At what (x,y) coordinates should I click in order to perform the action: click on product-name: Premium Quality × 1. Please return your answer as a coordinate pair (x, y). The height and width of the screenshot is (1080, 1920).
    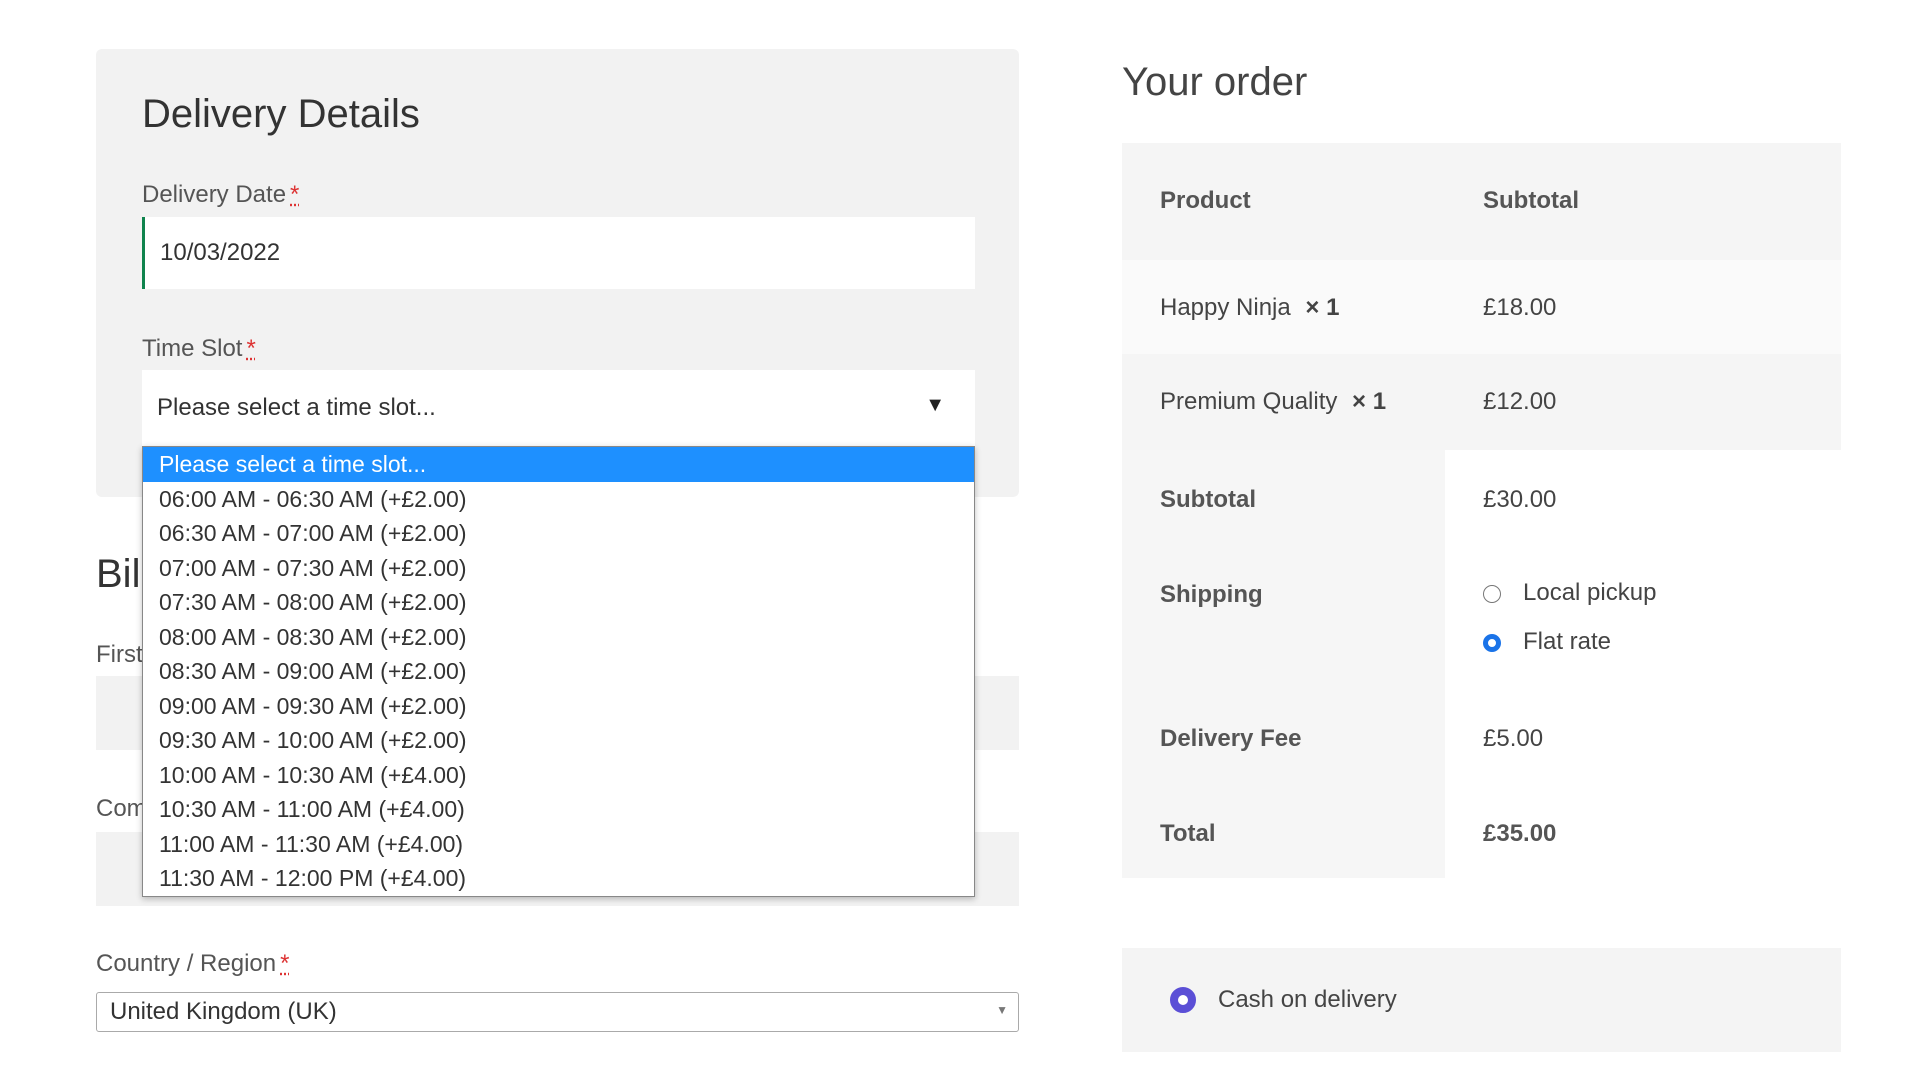
    Looking at the image, I should click on (1273, 402).